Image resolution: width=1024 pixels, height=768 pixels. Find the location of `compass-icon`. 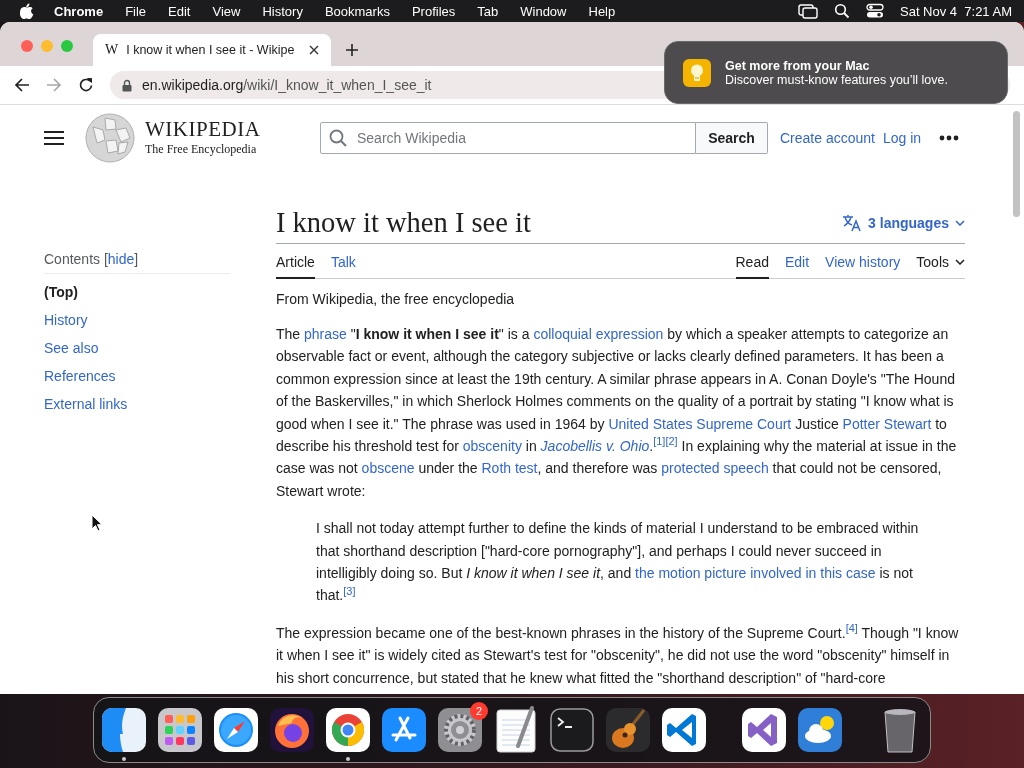

compass-icon is located at coordinates (236, 730).